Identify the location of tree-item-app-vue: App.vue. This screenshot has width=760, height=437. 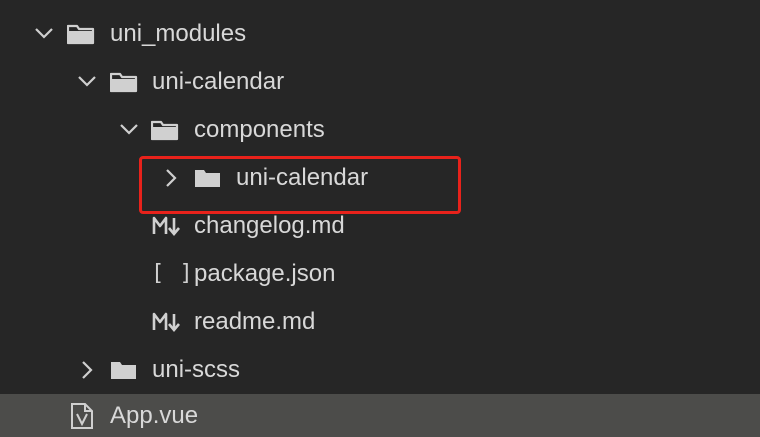
(380, 415).